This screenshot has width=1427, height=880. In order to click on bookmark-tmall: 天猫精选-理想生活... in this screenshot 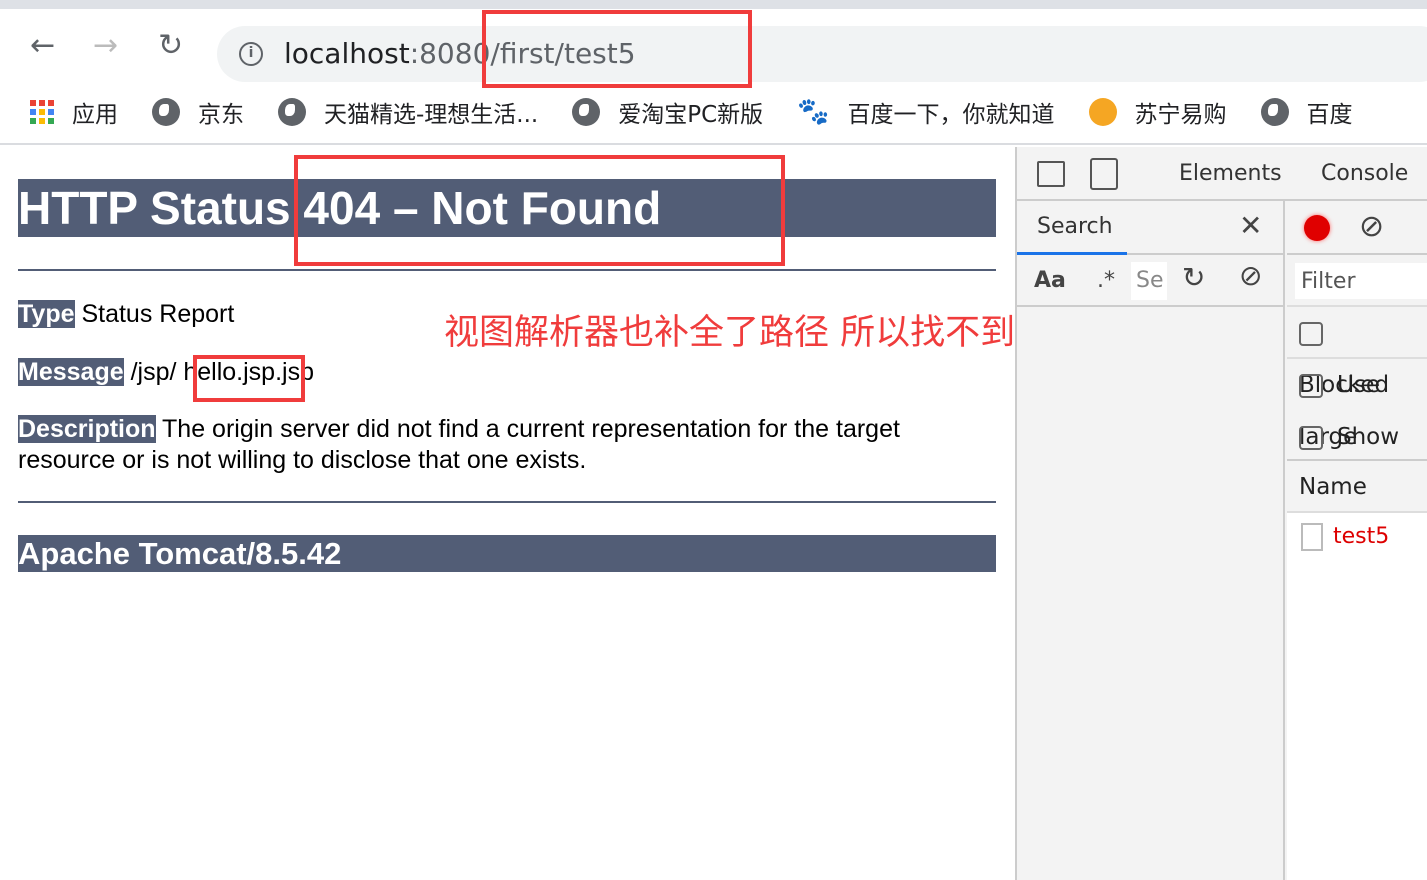, I will do `click(408, 112)`.